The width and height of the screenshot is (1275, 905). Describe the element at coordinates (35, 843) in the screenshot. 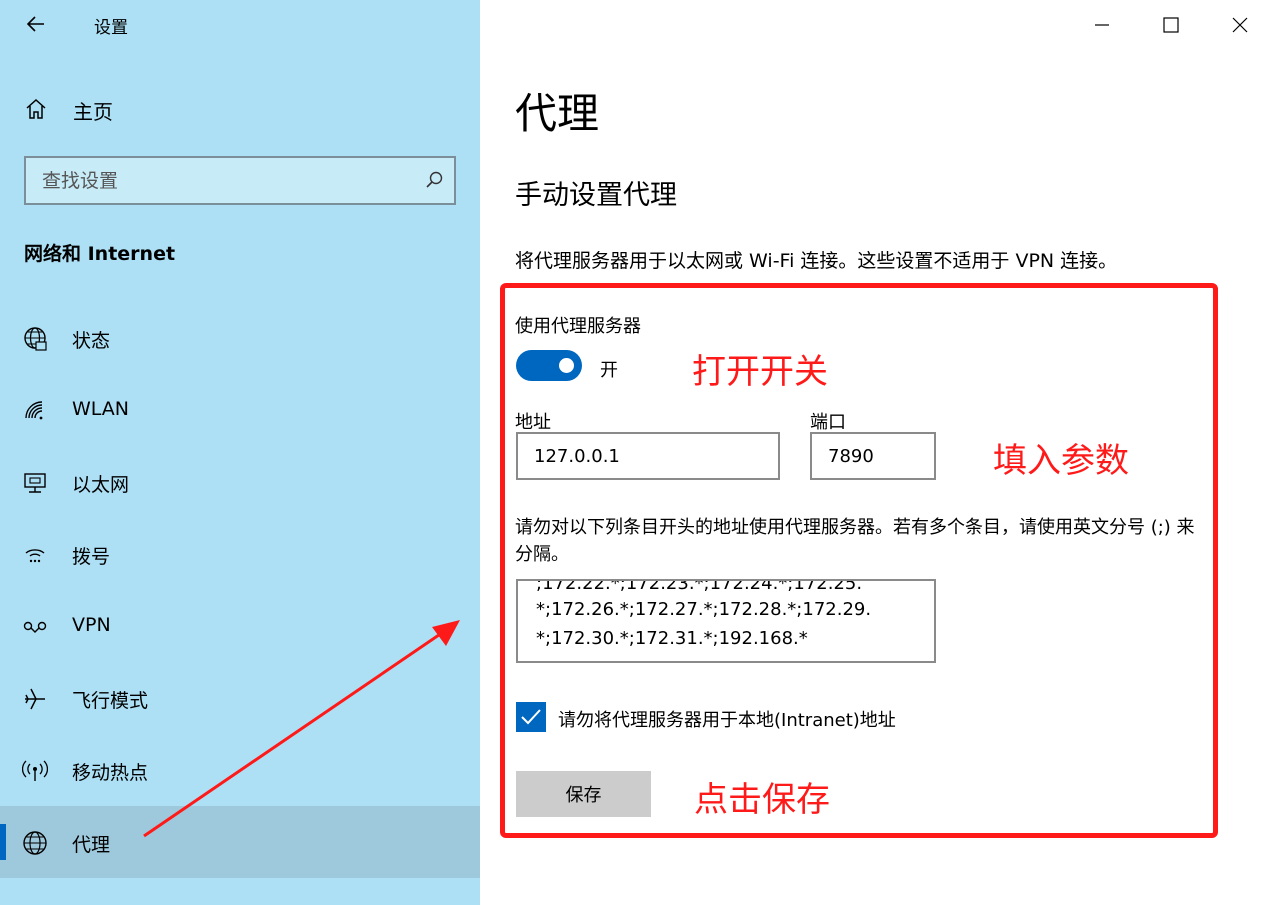

I see `globe-icon` at that location.